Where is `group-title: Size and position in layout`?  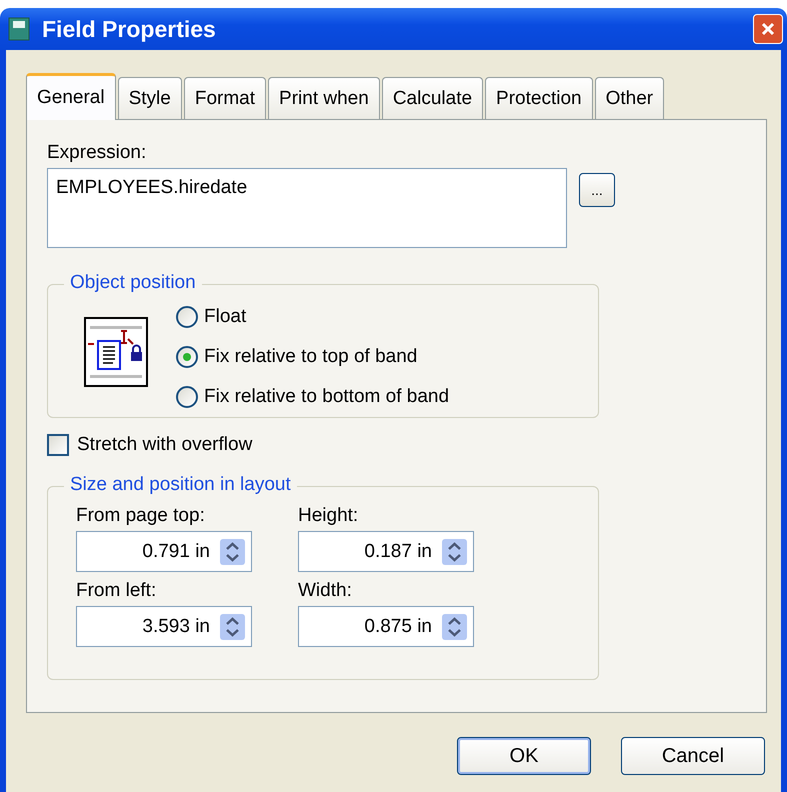 group-title: Size and position in layout is located at coordinates (180, 485).